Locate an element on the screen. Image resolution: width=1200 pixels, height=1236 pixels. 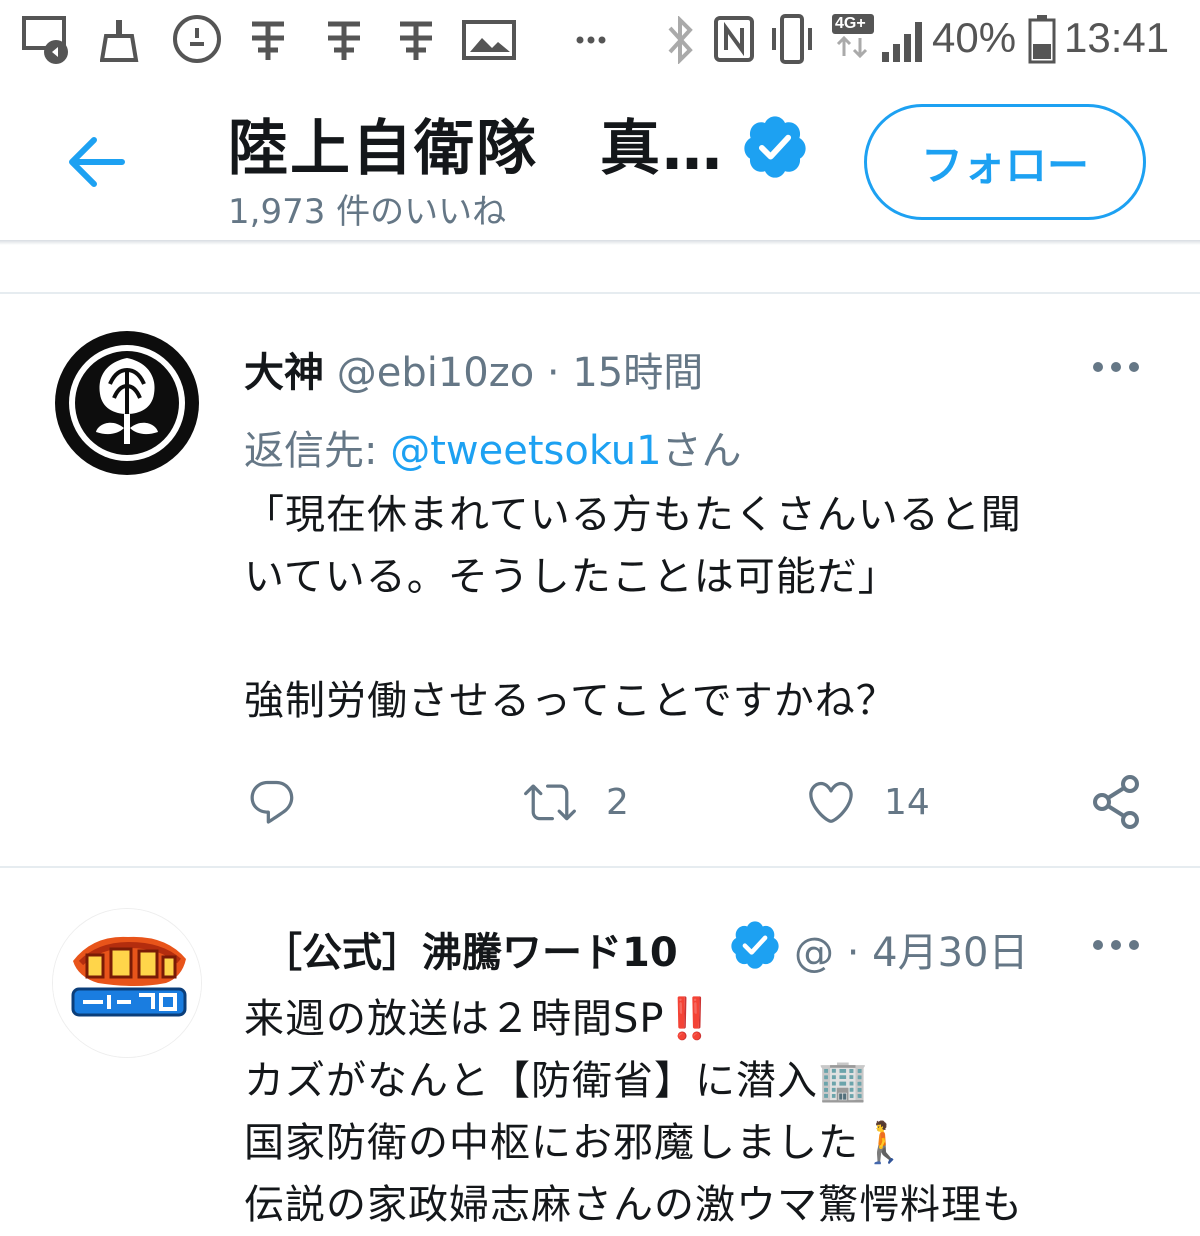
vibrate-icon is located at coordinates (792, 39).